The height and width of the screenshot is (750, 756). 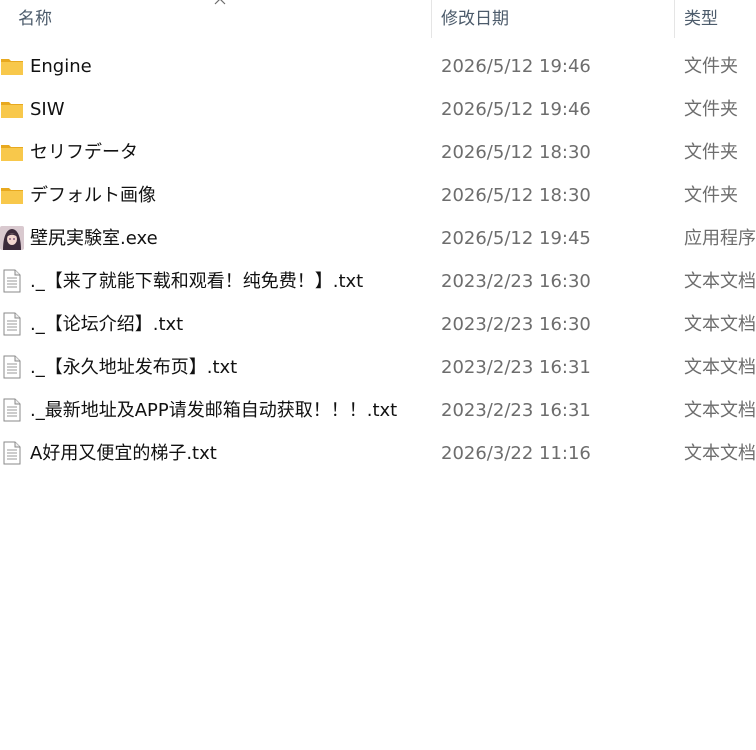 What do you see at coordinates (107, 324) in the screenshot?
I see `file-name: ._【论坛介绍】.txt` at bounding box center [107, 324].